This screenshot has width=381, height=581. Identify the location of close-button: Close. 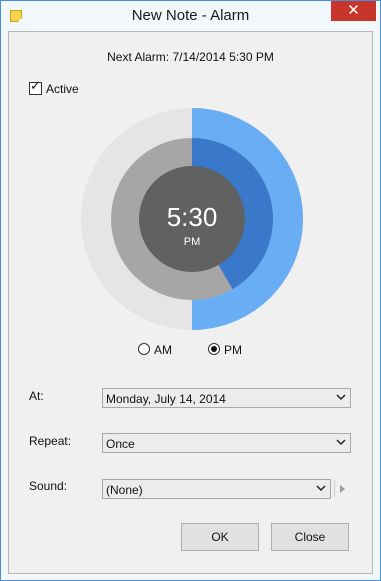
(310, 537).